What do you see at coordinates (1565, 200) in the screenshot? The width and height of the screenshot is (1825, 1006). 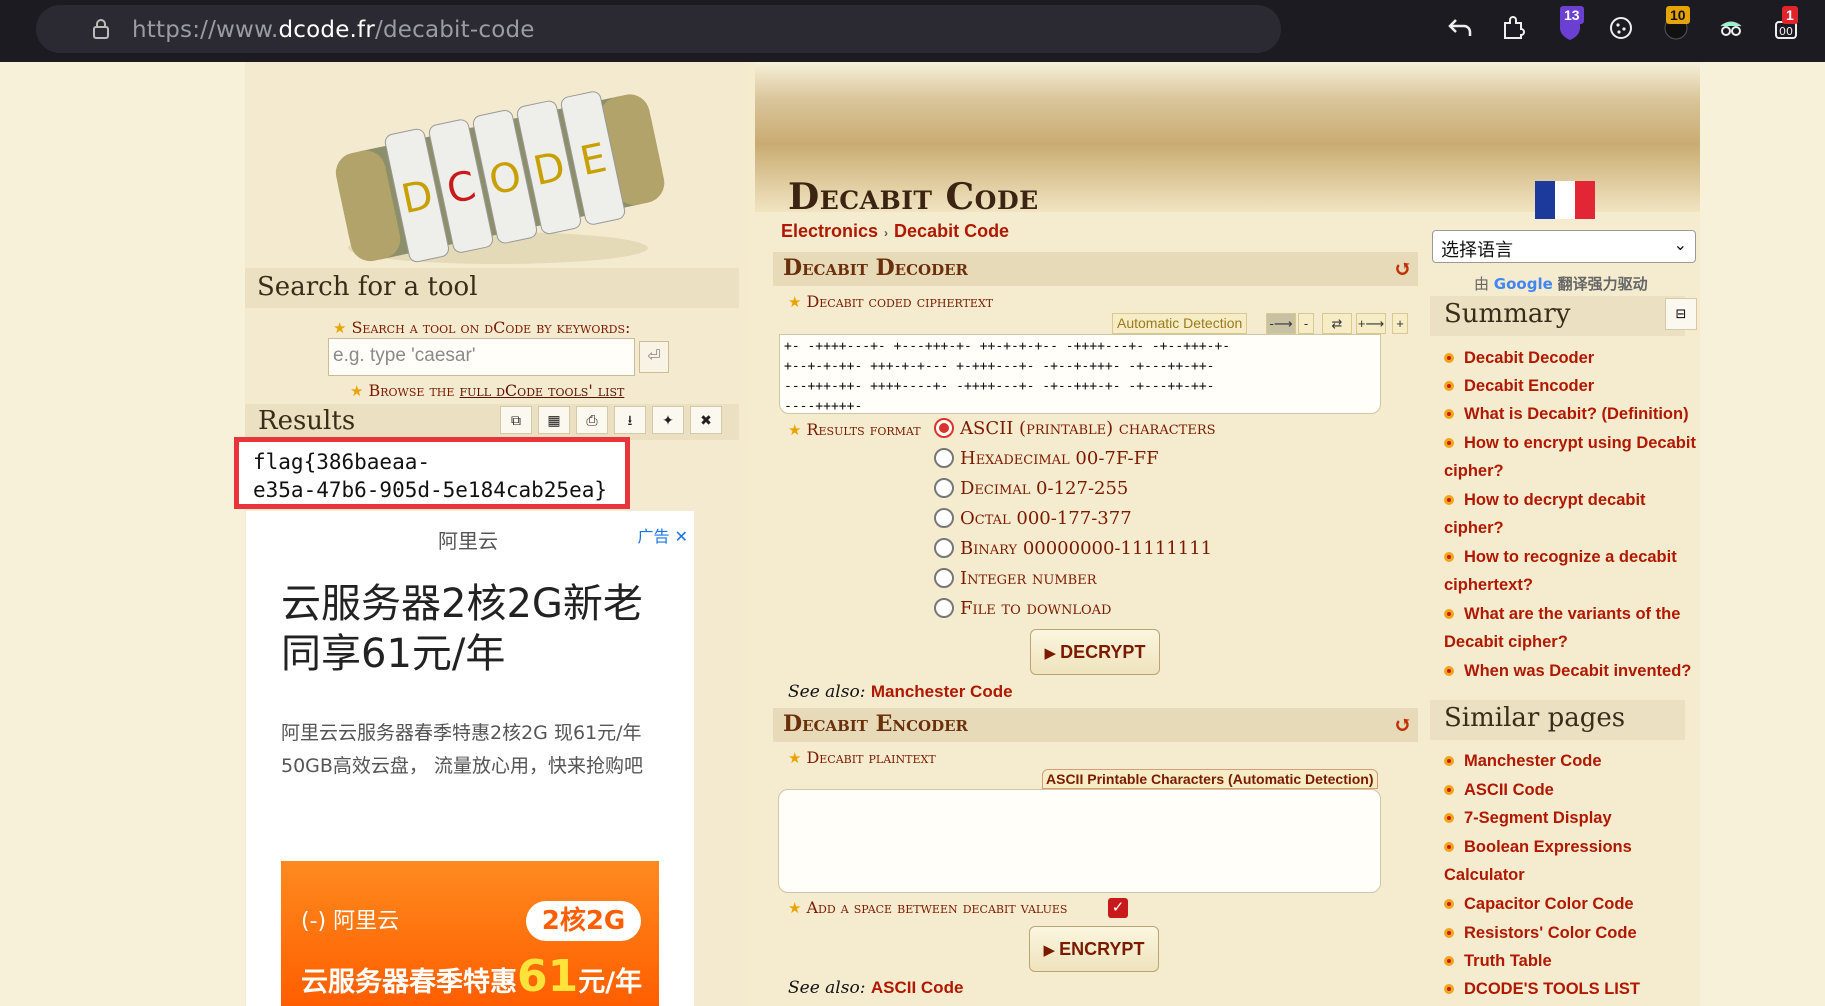 I see `french-flag-icon` at bounding box center [1565, 200].